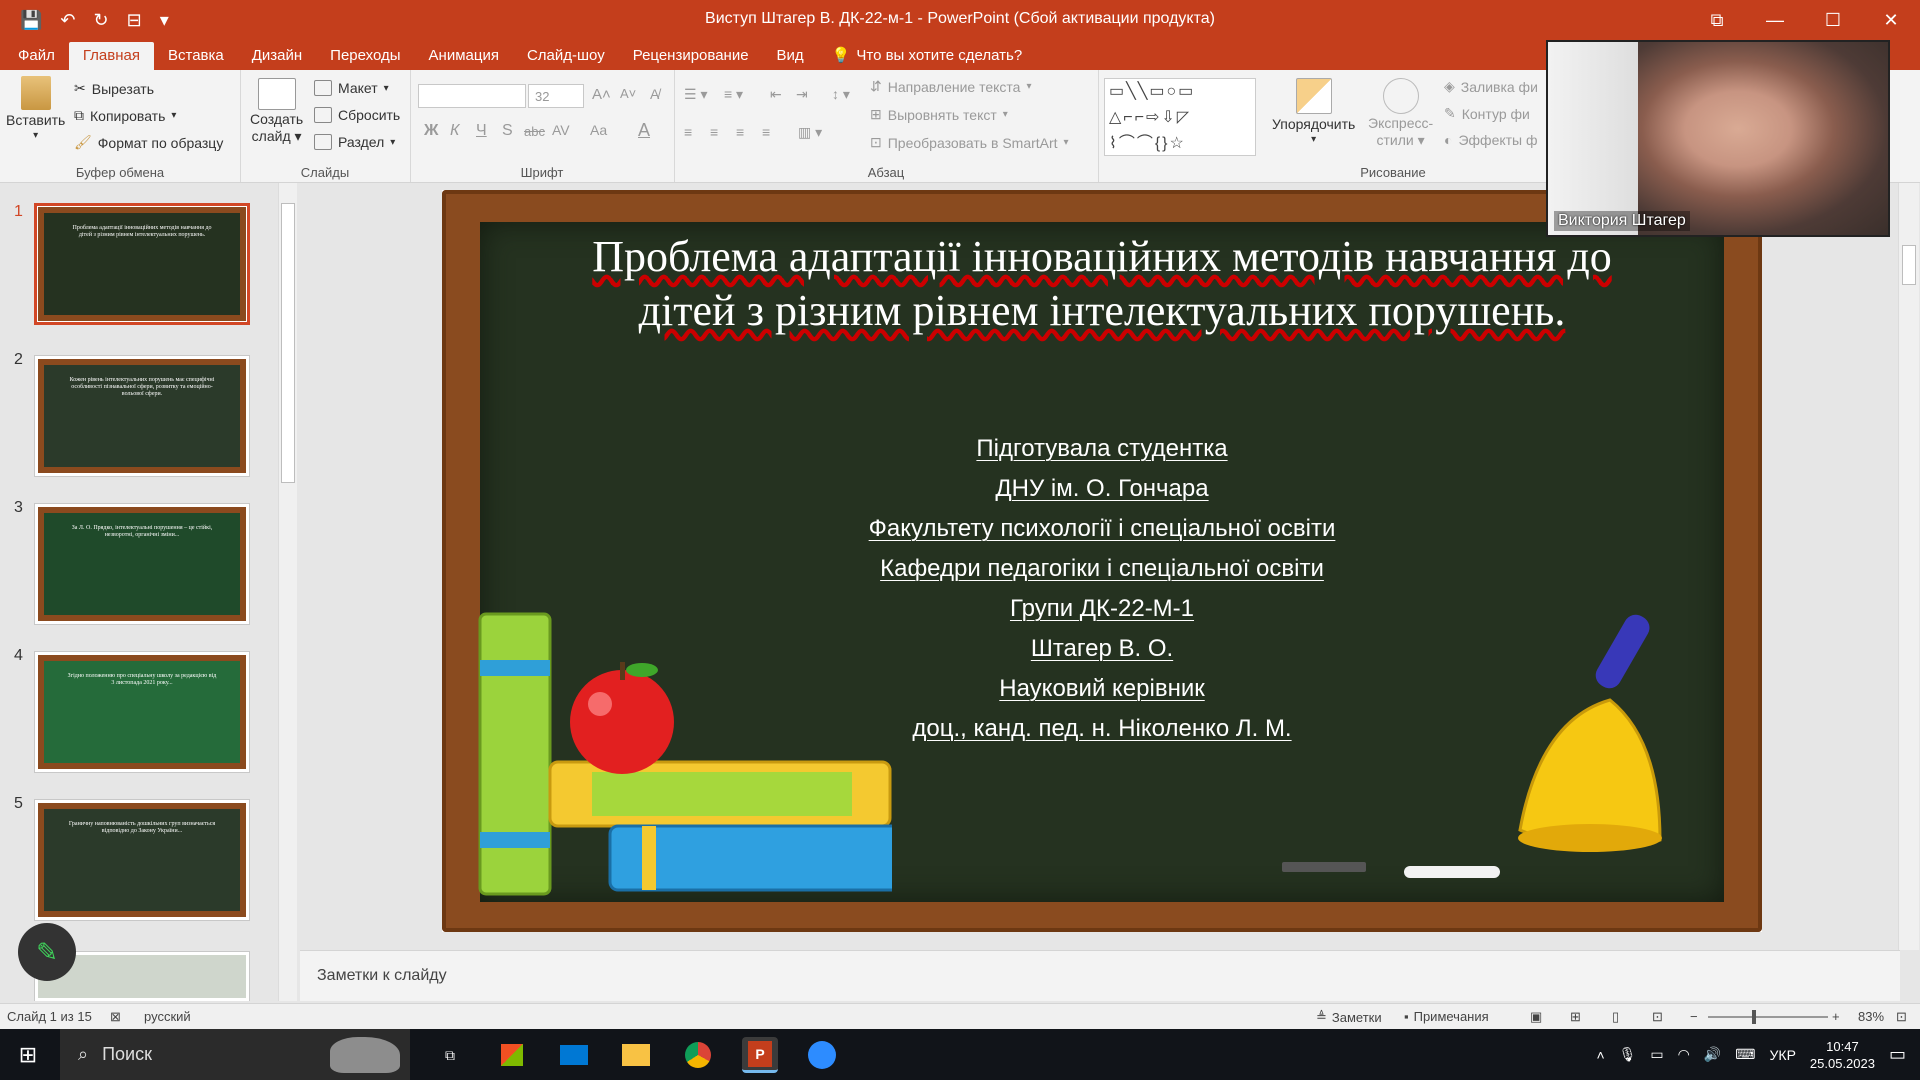  What do you see at coordinates (841, 94) in the screenshot?
I see `line-spacing-icon: ↕ ▾` at bounding box center [841, 94].